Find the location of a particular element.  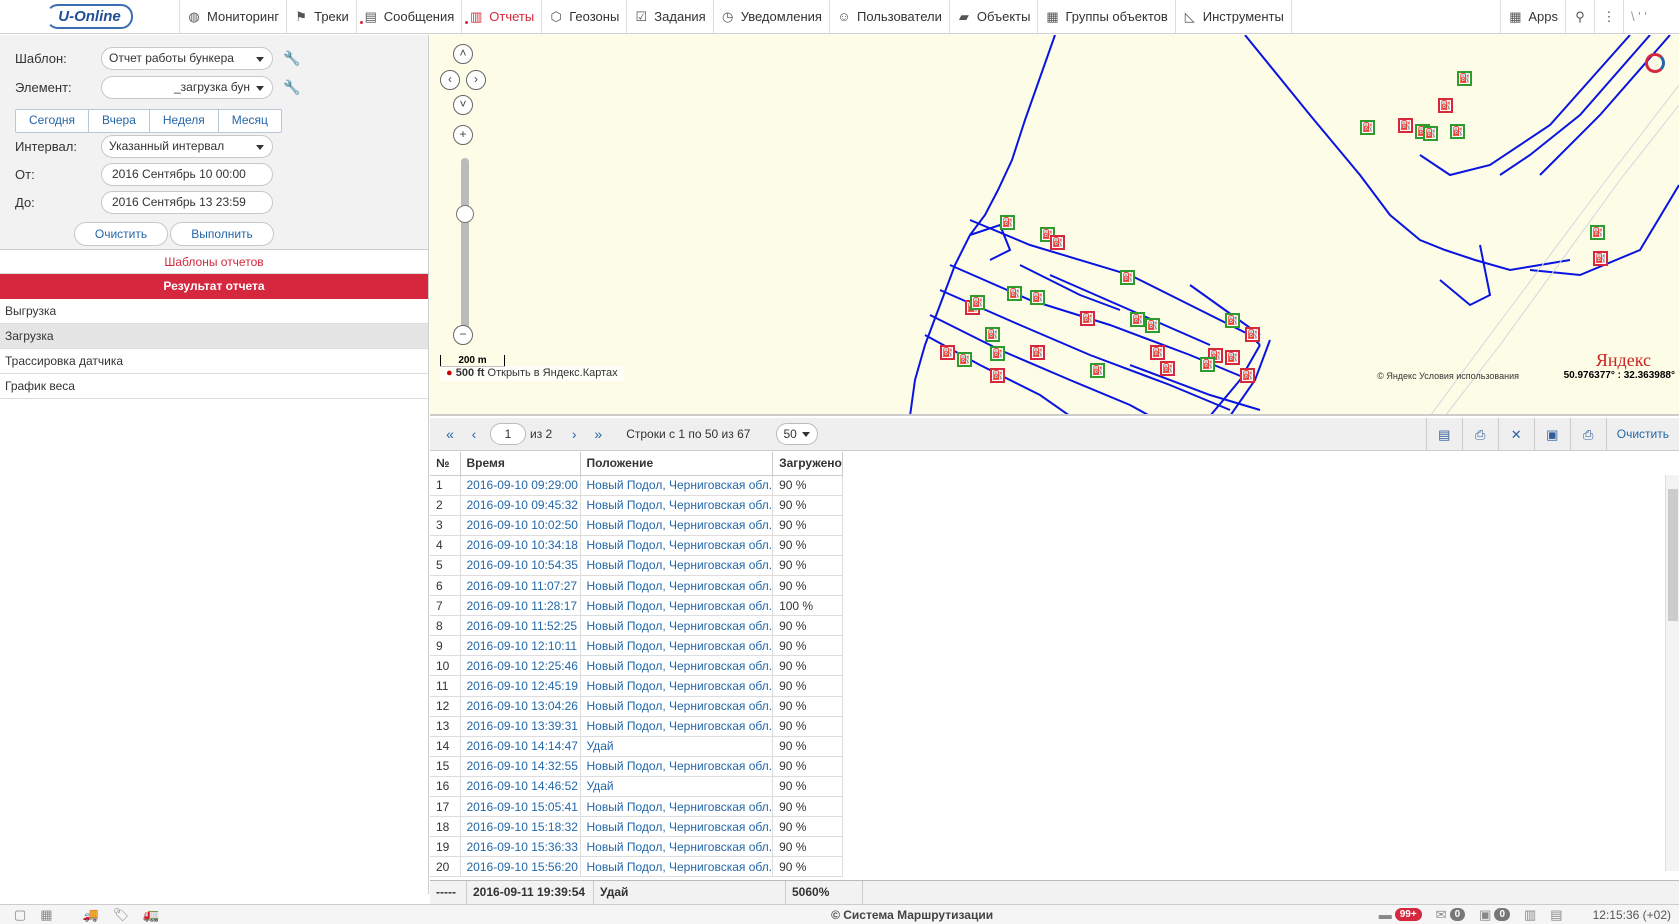

time-cell: 2016-09-10 11:07:27 is located at coordinates (520, 586).